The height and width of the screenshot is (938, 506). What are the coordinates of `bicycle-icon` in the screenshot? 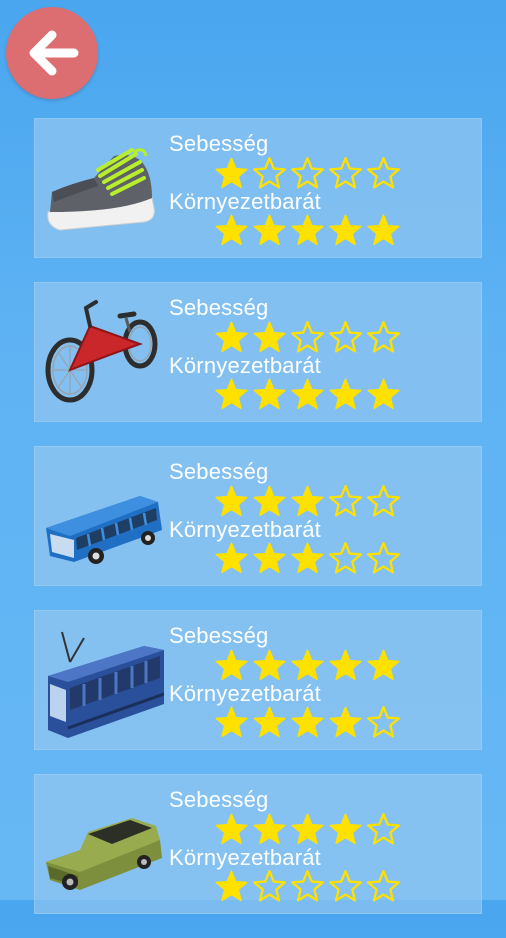 It's located at (101, 351).